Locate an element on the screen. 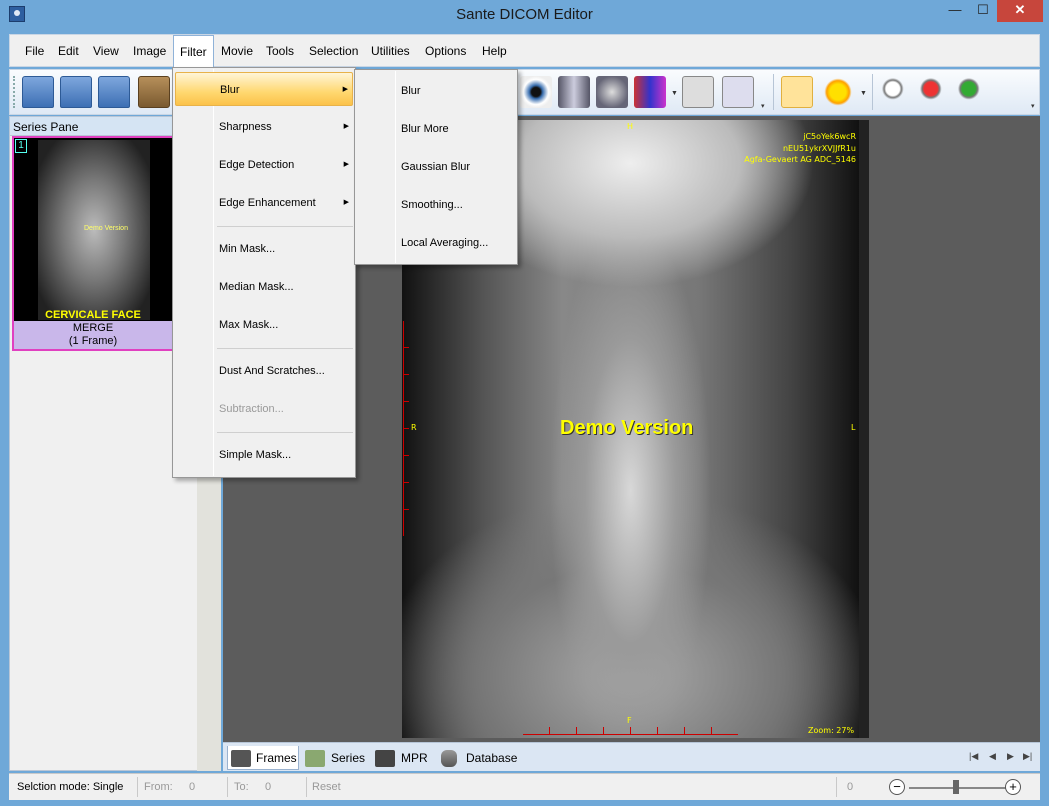  overlay-line-1: jC5oYek6wcR is located at coordinates (829, 136).